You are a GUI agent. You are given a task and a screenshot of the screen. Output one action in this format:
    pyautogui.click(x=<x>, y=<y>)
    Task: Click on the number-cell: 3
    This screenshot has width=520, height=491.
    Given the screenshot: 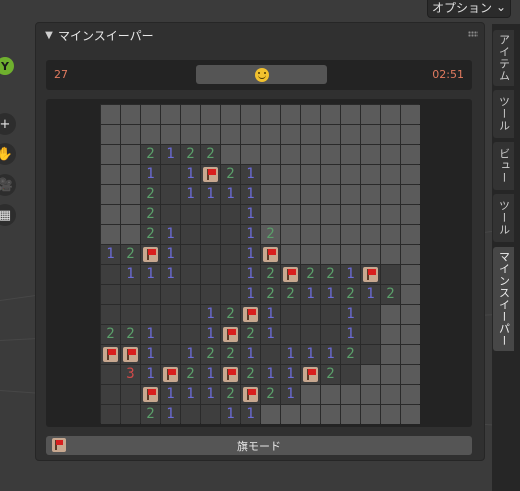 What is the action you would take?
    pyautogui.click(x=130, y=374)
    